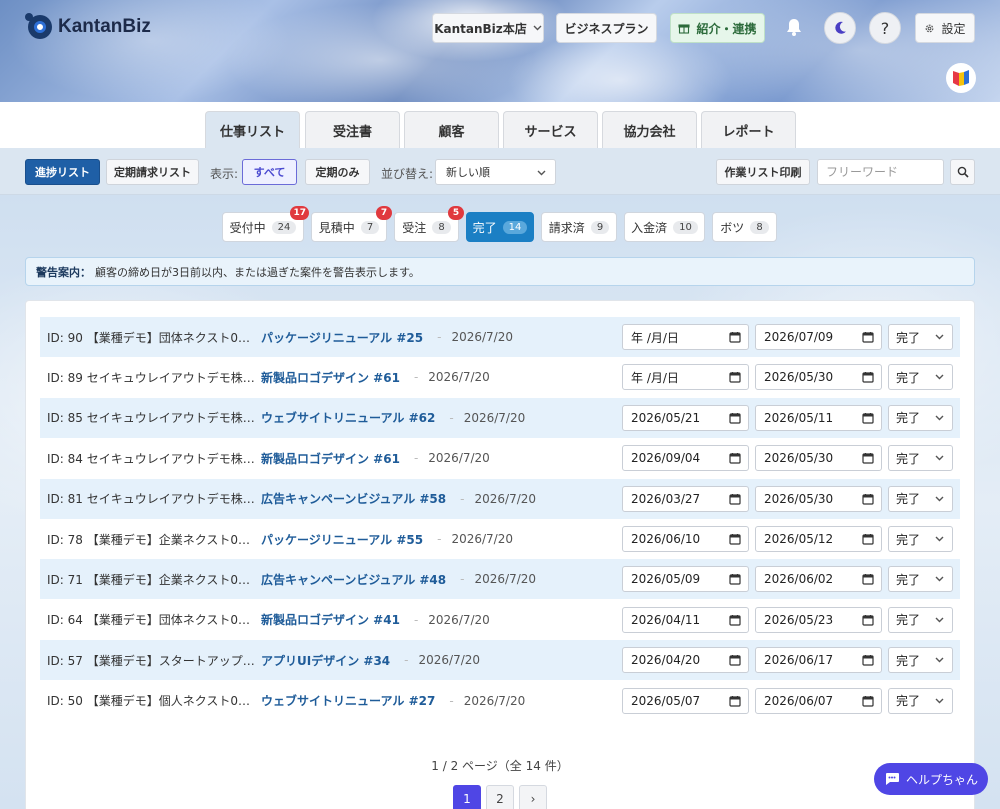 The image size is (1000, 809). What do you see at coordinates (500, 227) in the screenshot?
I see `status-filter-completed: 完了 14` at bounding box center [500, 227].